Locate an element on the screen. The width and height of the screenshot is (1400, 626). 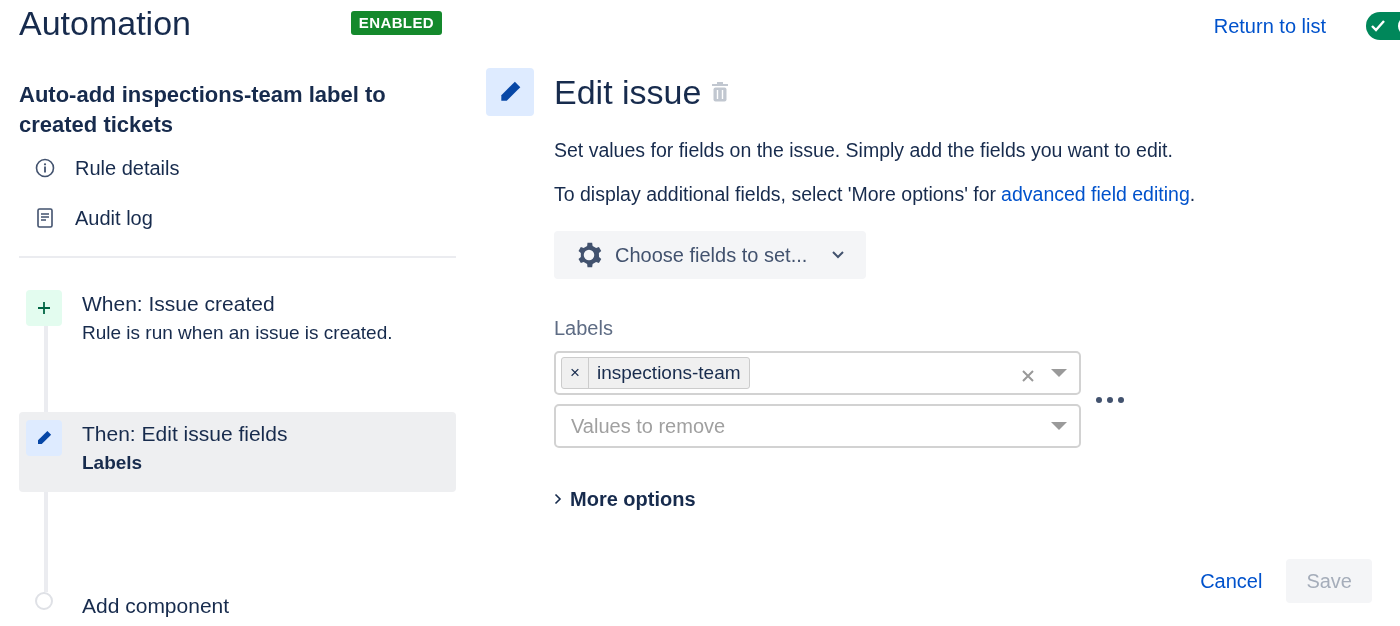
more-options-toggle: More options is located at coordinates (625, 499).